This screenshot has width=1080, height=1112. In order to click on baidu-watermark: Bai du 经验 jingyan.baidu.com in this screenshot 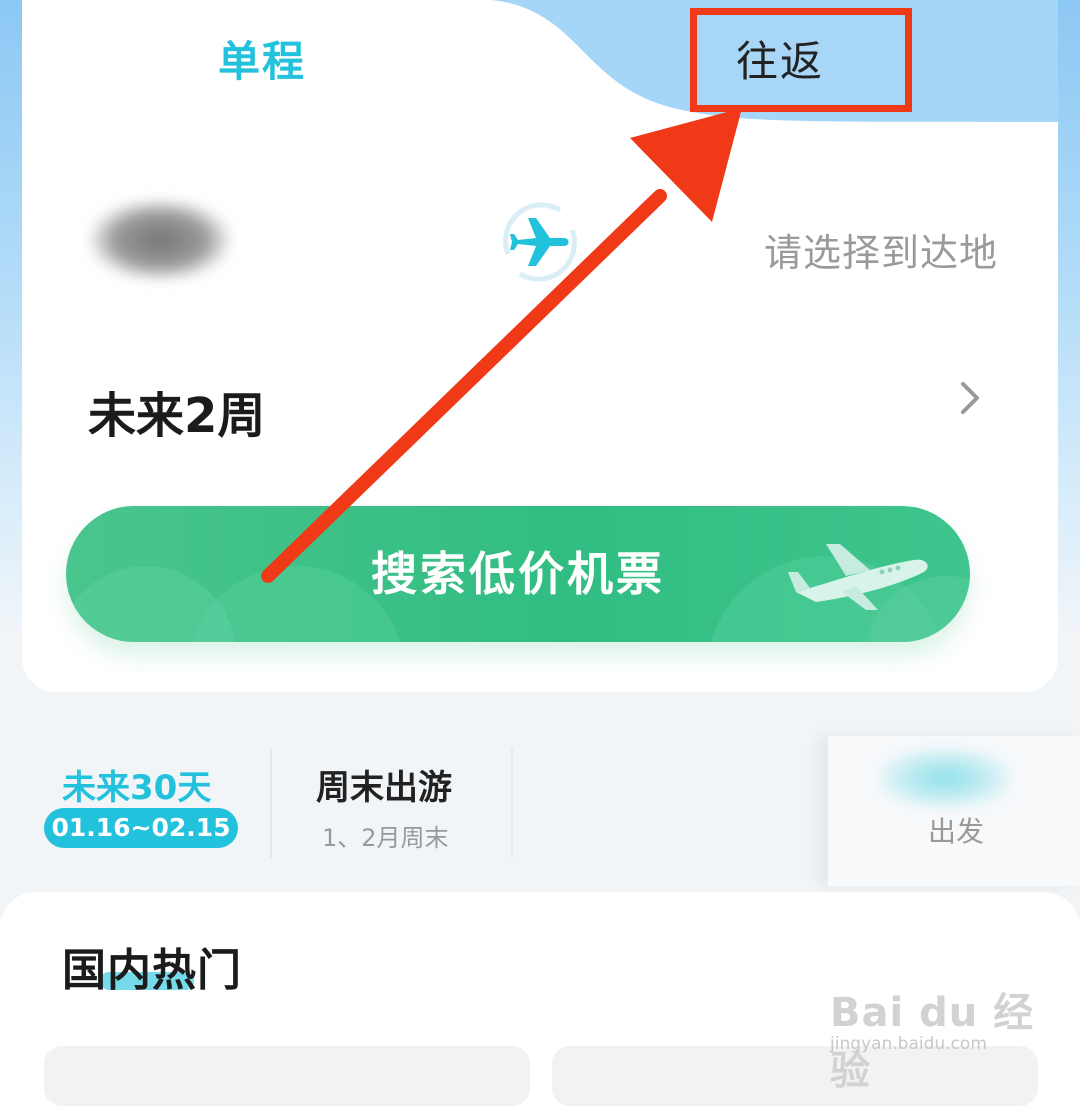, I will do `click(950, 1028)`.